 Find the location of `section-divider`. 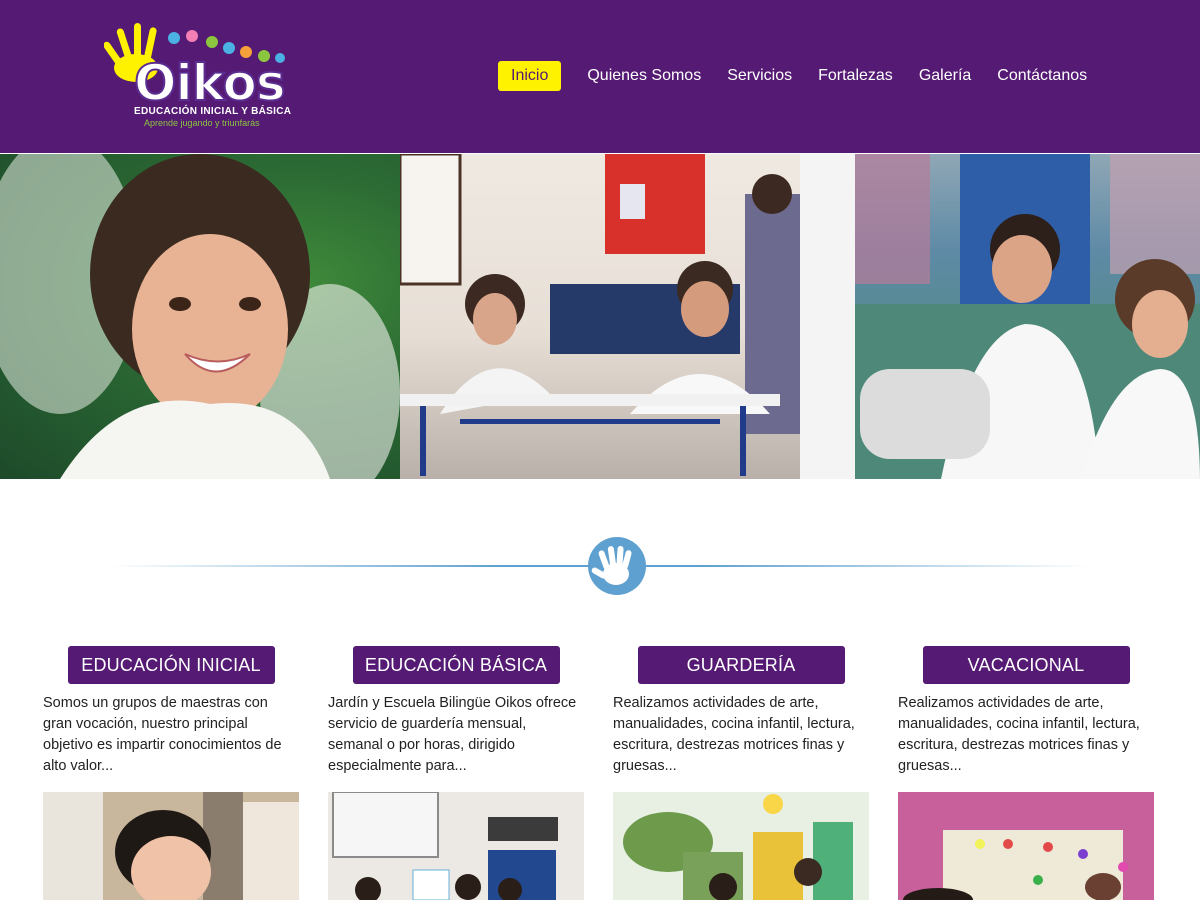

section-divider is located at coordinates (600, 566).